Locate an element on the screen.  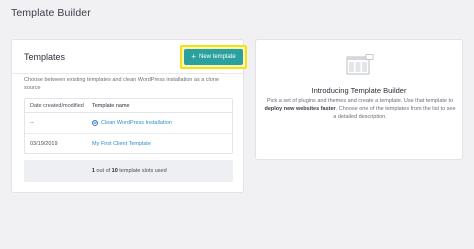
table-row: -- W Clean WordPress Installation is located at coordinates (128, 123).